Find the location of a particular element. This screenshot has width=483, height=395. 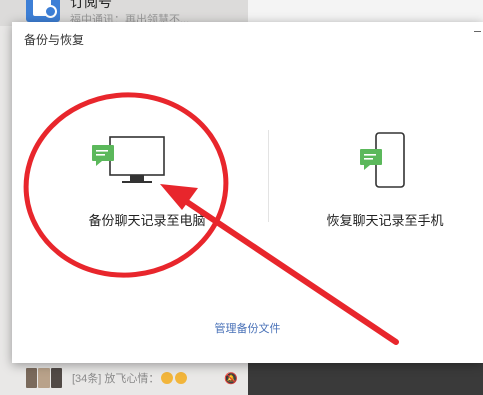

dialog-title: 备份与恢复 is located at coordinates (54, 40).